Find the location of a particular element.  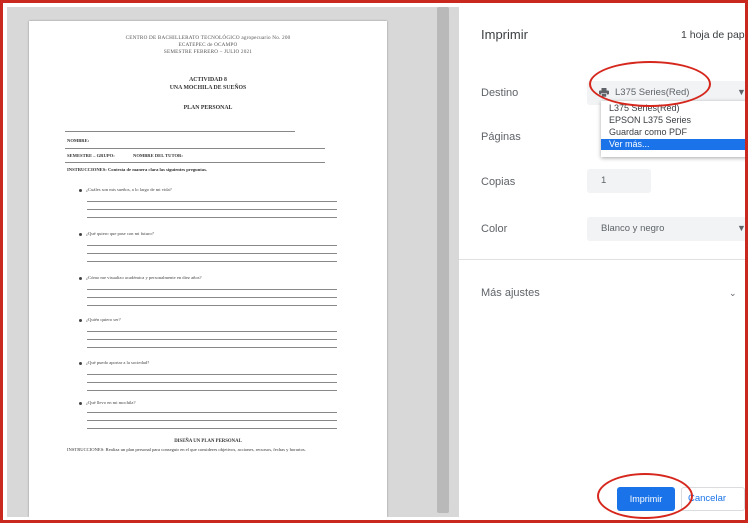

sheet-count: 1 hoja de papel is located at coordinates (714, 35).